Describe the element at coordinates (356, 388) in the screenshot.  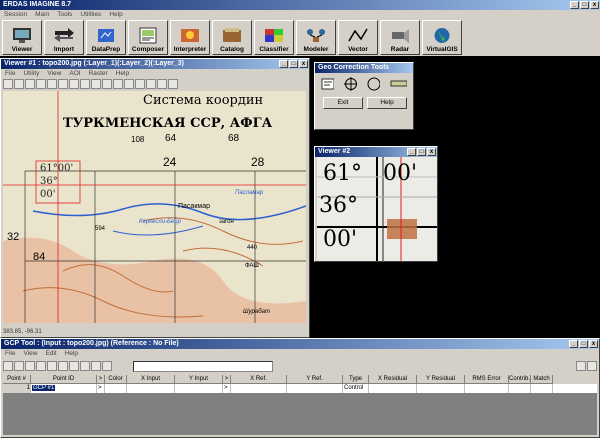
I see `cell-type: Control` at that location.